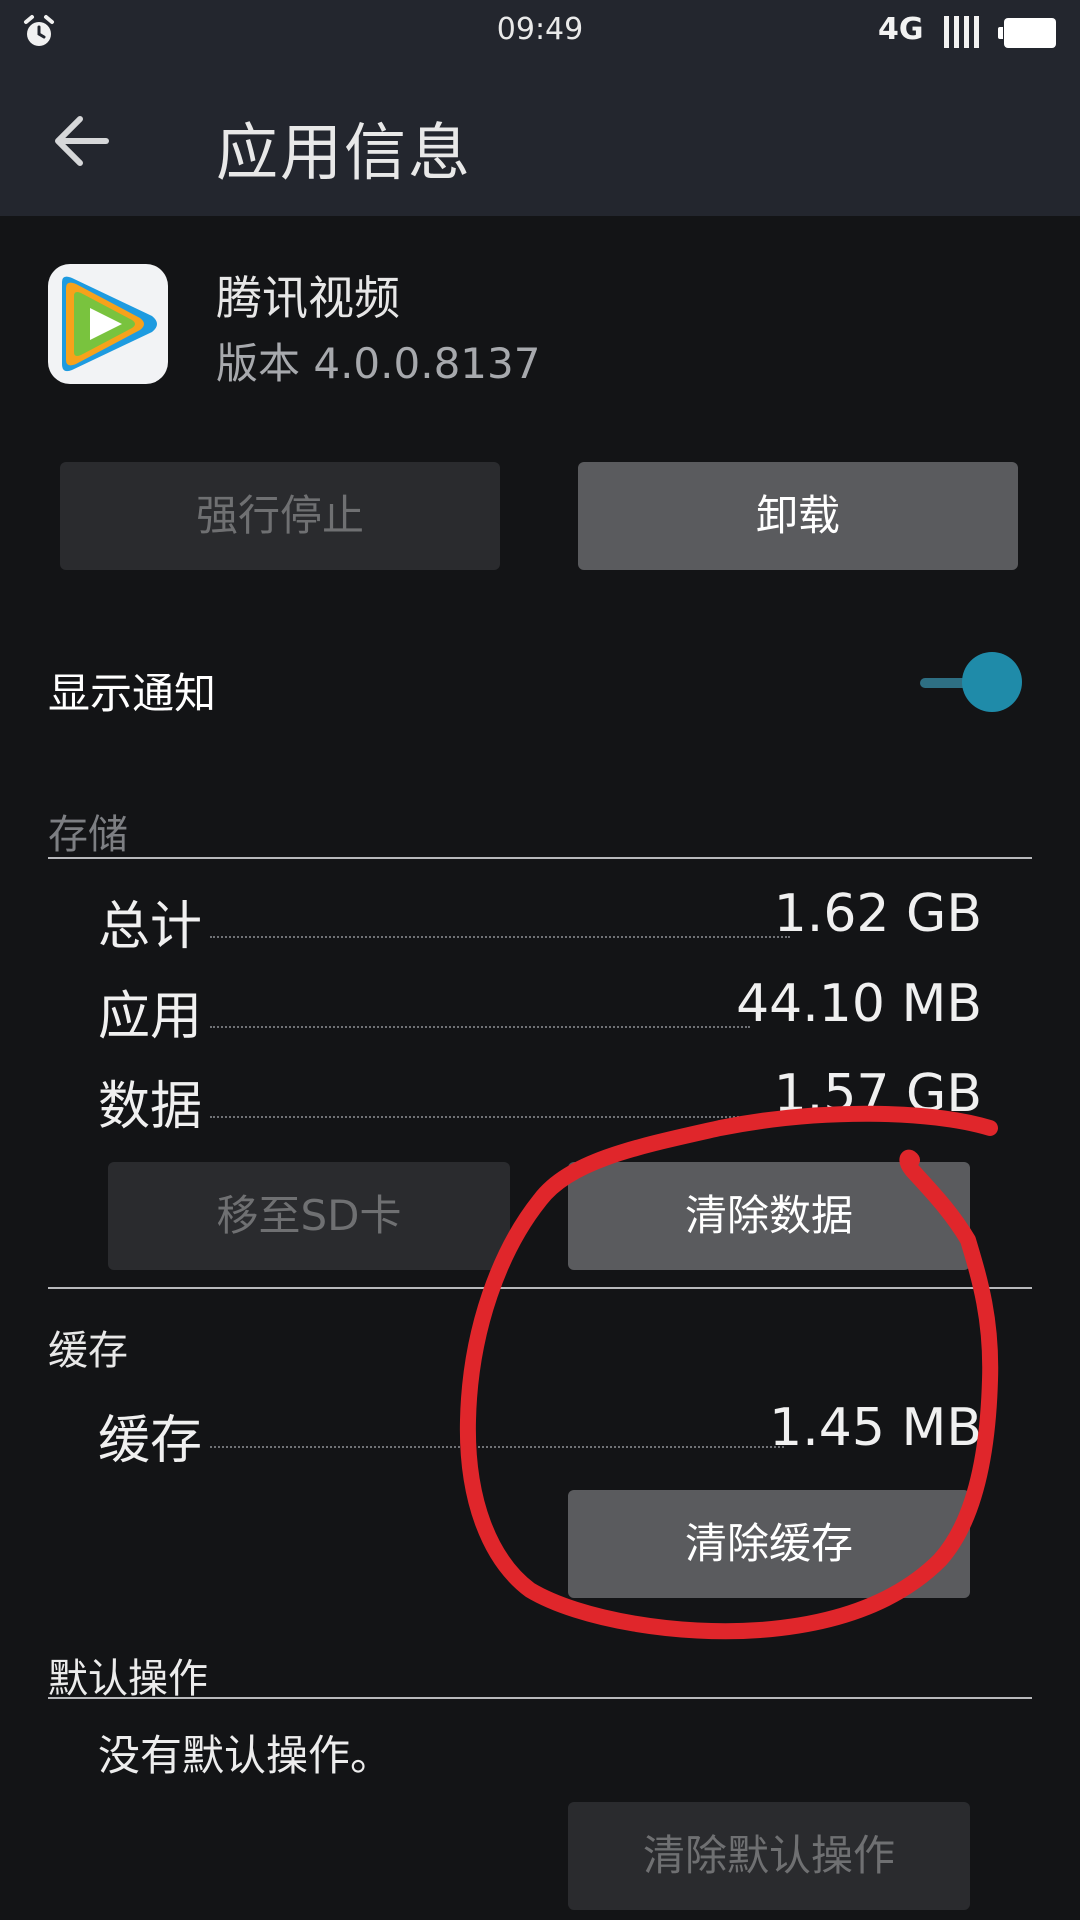 Image resolution: width=1080 pixels, height=1920 pixels. I want to click on app-name: 腾讯视频, so click(308, 298).